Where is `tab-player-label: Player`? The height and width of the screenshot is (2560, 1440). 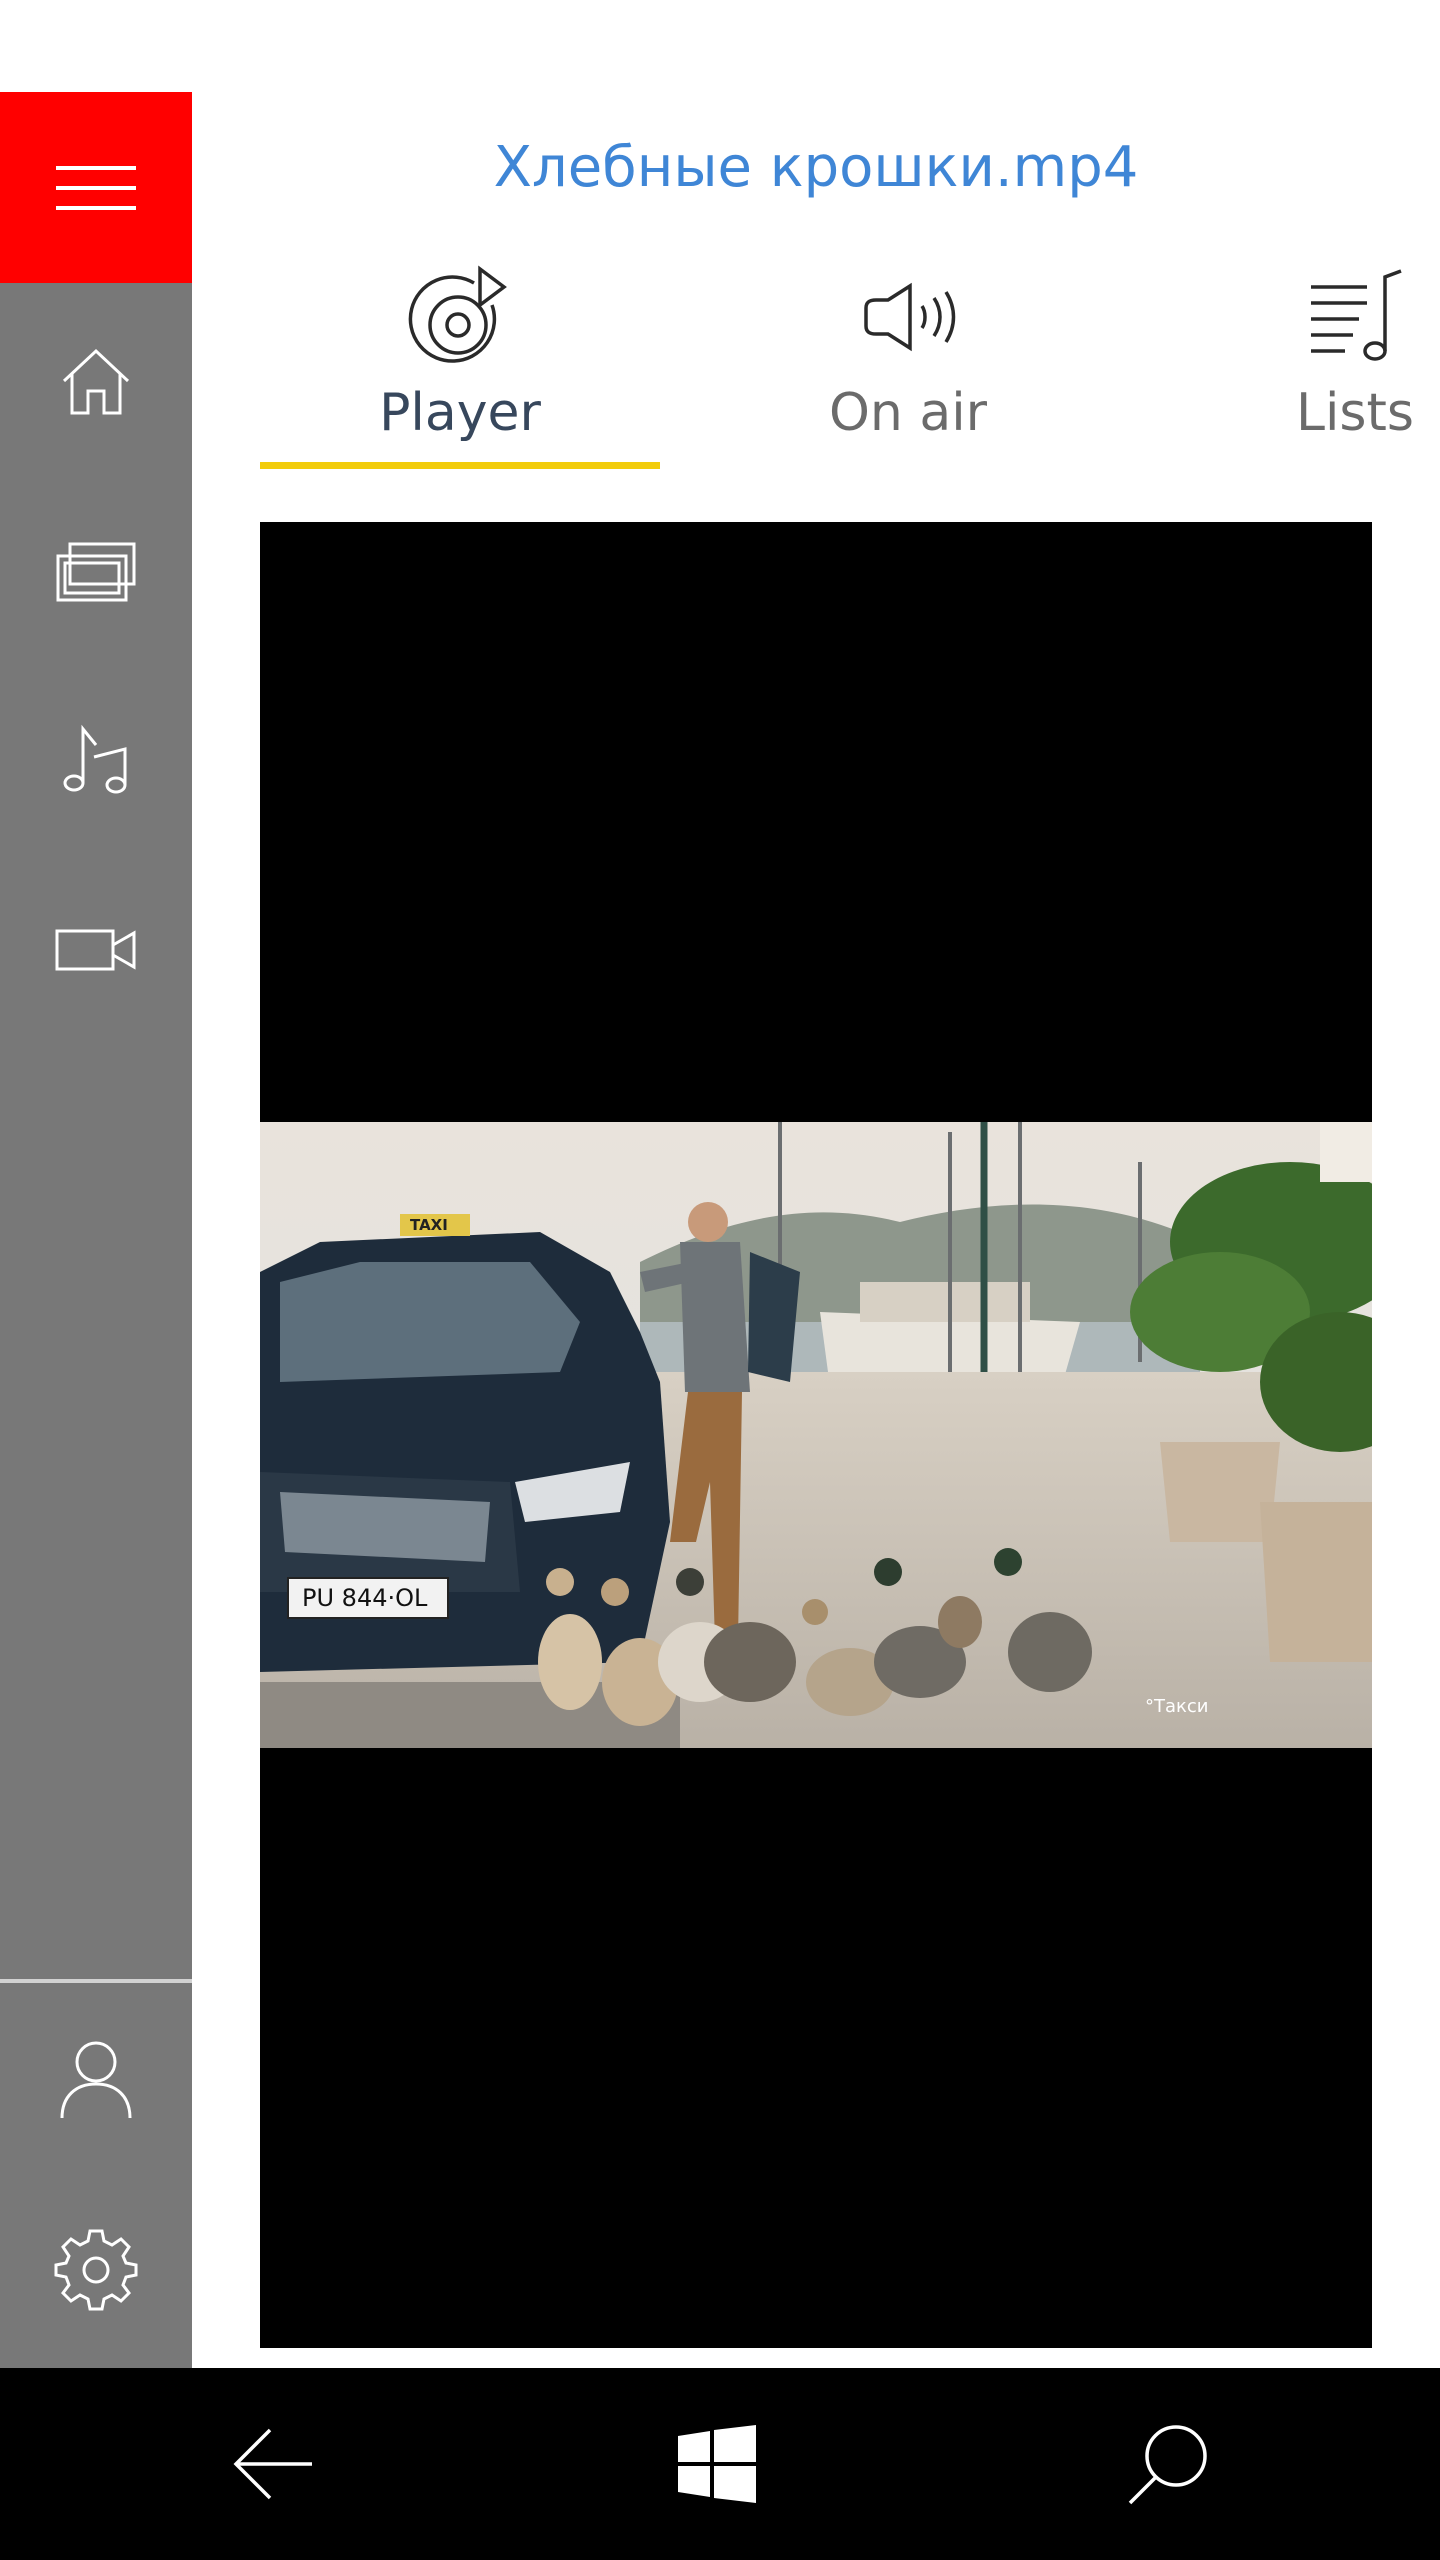 tab-player-label: Player is located at coordinates (460, 413).